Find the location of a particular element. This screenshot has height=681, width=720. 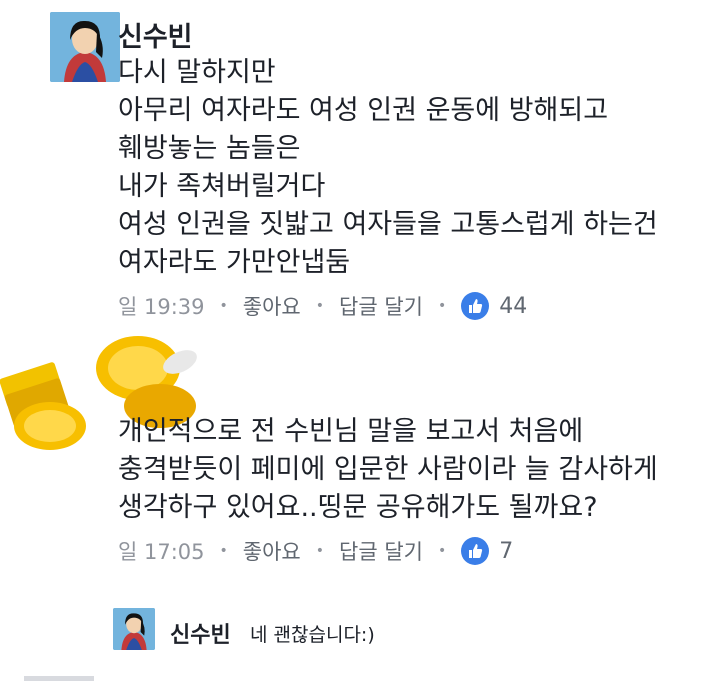

comment-line: 훼방놓는 놈들은 is located at coordinates (209, 148).